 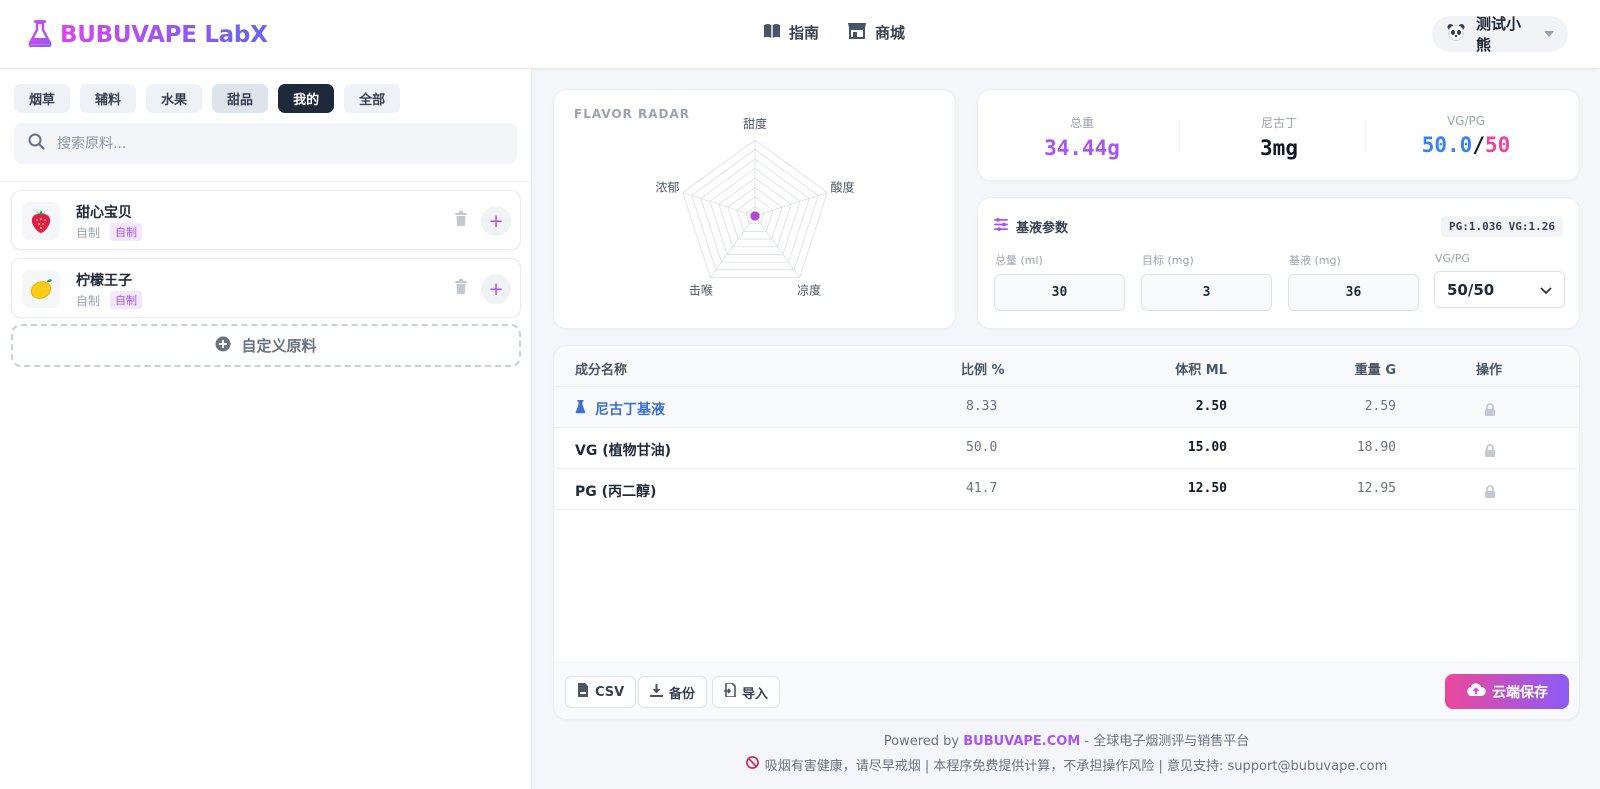 What do you see at coordinates (616, 492) in the screenshot?
I see `row-name: PG (丙二醇)` at bounding box center [616, 492].